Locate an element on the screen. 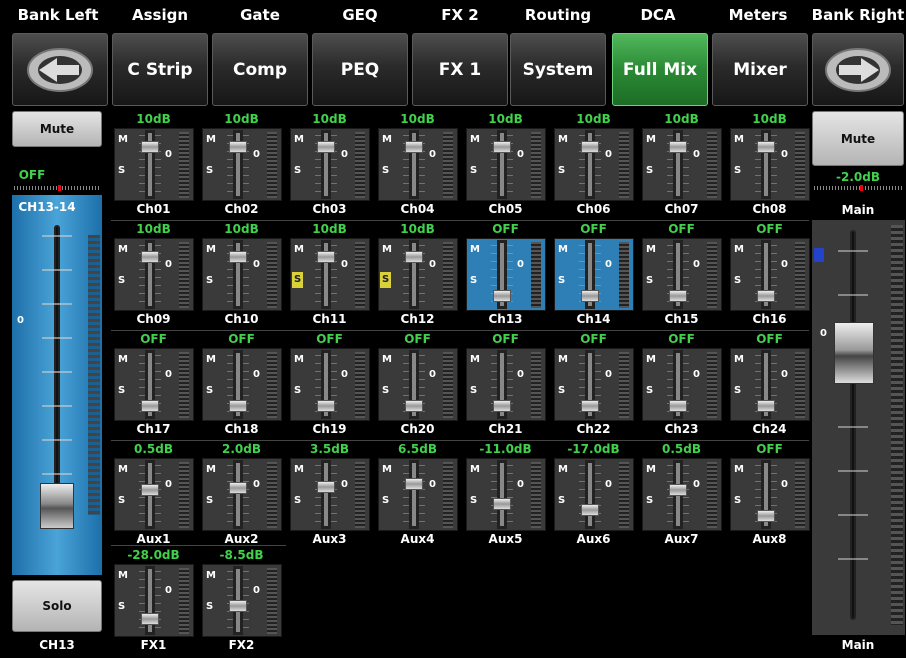  channel-strip-ch01: 10dB M S 0 Ch01 is located at coordinates (153, 167).